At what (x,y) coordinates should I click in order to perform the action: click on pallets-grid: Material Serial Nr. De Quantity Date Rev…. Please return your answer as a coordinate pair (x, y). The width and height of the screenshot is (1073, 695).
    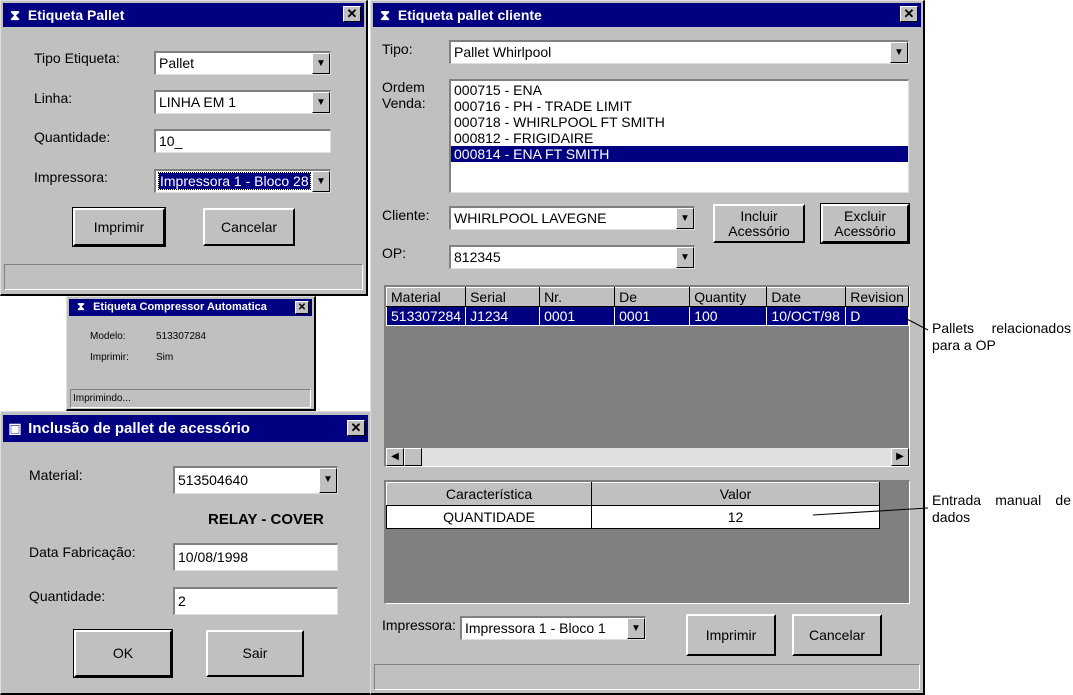
    Looking at the image, I should click on (647, 376).